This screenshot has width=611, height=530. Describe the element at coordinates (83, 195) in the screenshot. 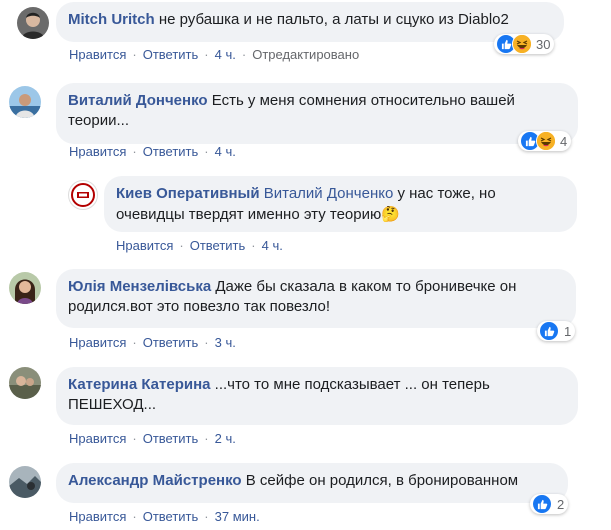

I see `page-logo-avatar` at that location.